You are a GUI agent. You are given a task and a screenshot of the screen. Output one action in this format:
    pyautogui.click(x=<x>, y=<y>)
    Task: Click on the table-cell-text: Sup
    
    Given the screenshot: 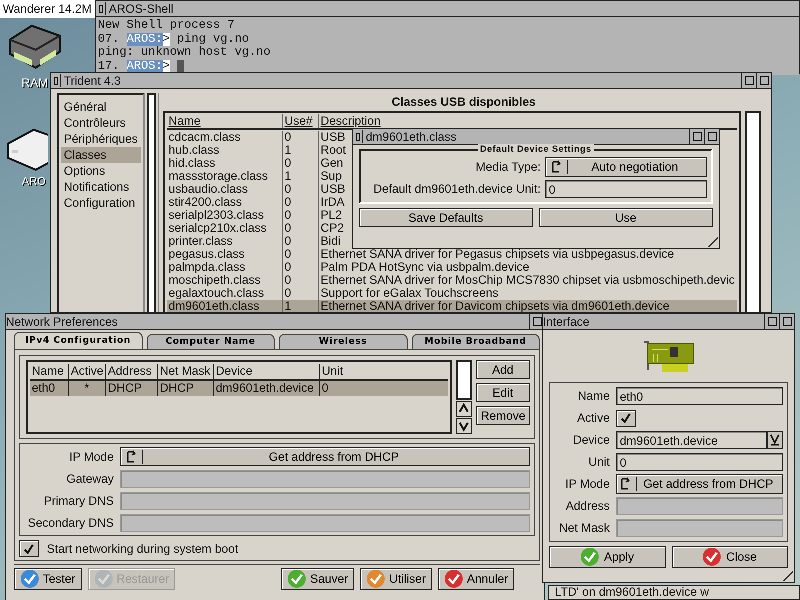 What is the action you would take?
    pyautogui.click(x=332, y=176)
    